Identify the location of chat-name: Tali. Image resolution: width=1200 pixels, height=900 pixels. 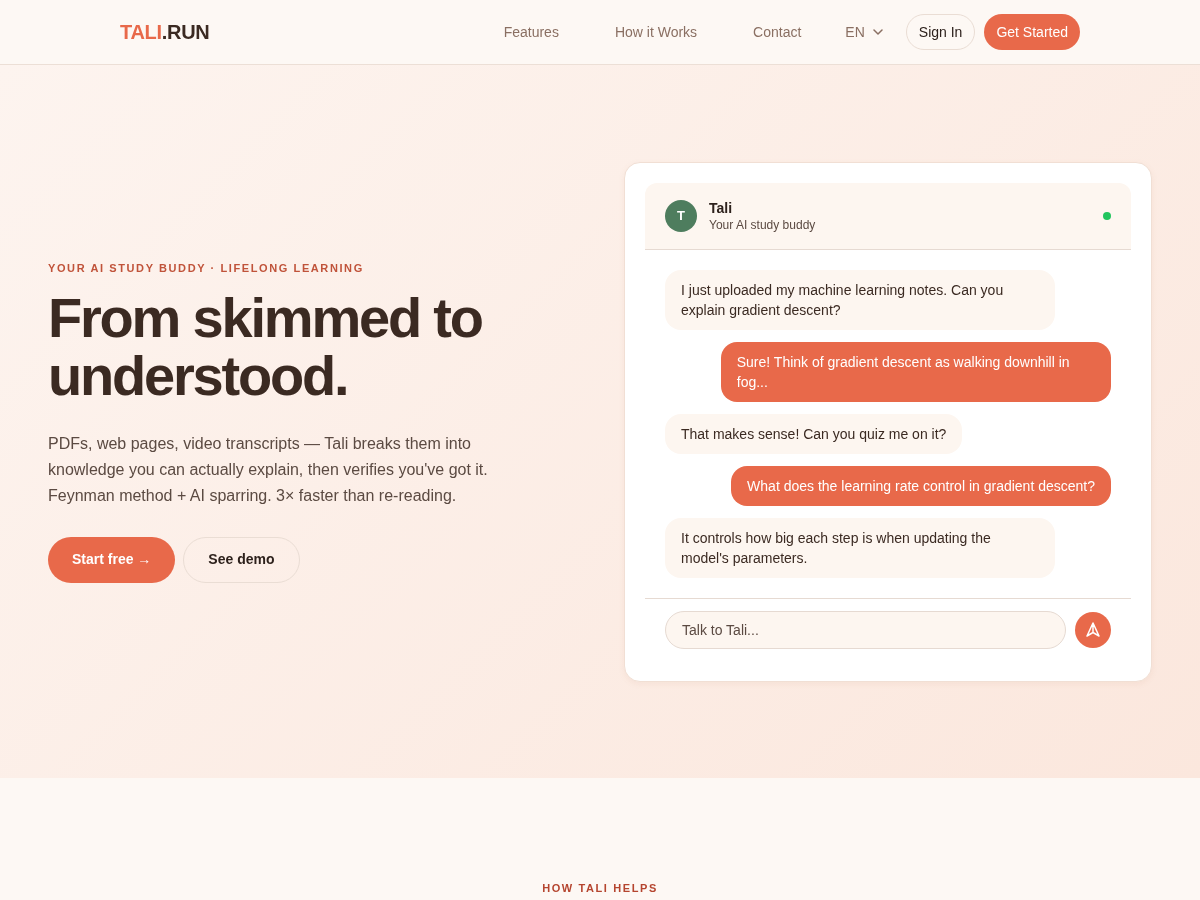
(721, 207).